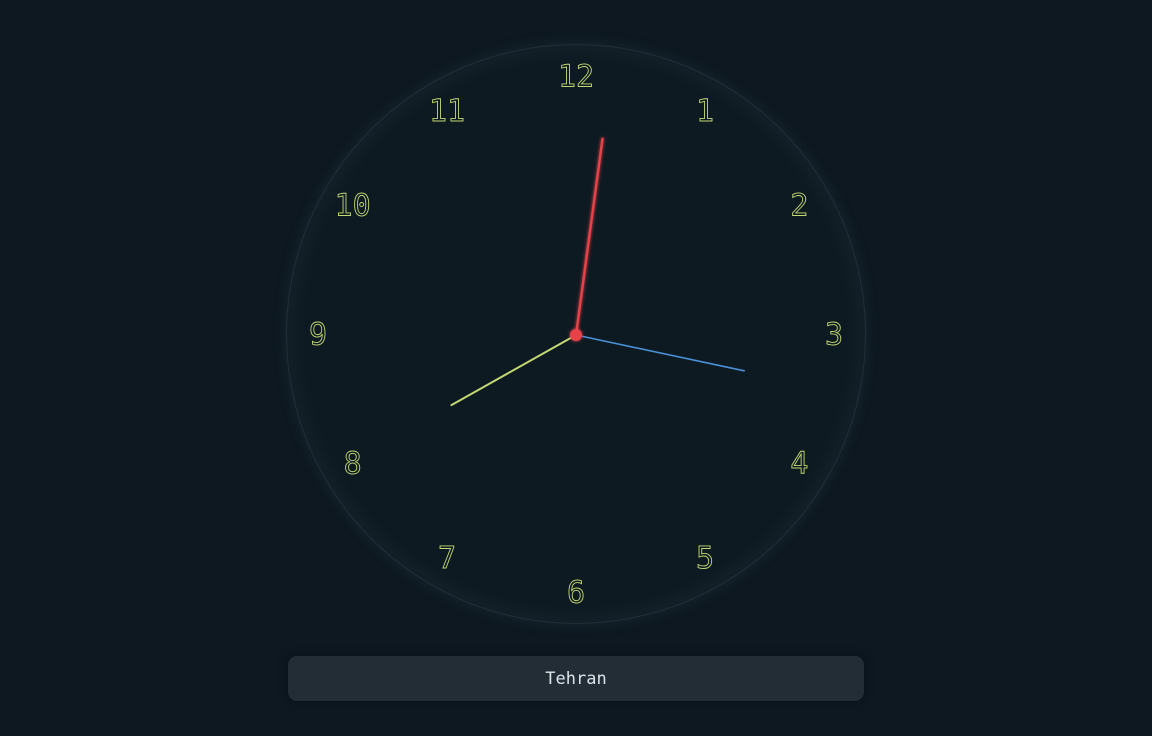 This screenshot has width=1152, height=736. Describe the element at coordinates (799, 206) in the screenshot. I see `clock-numeral: 2` at that location.